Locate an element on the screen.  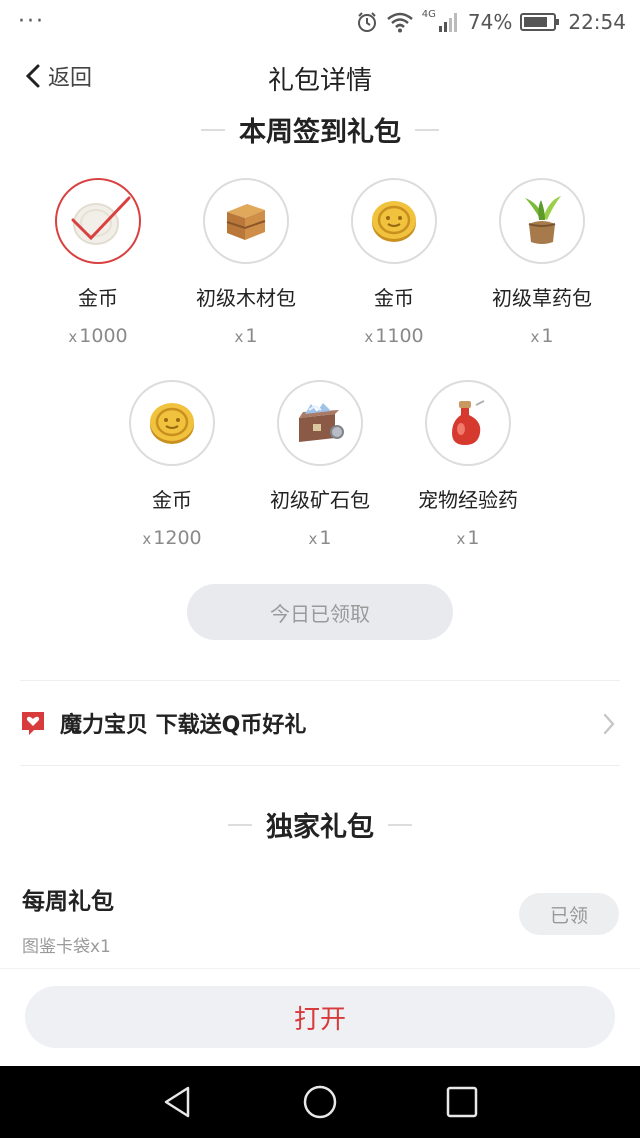
reward-item-coin-1100: 金币 x 1100 is located at coordinates (394, 262).